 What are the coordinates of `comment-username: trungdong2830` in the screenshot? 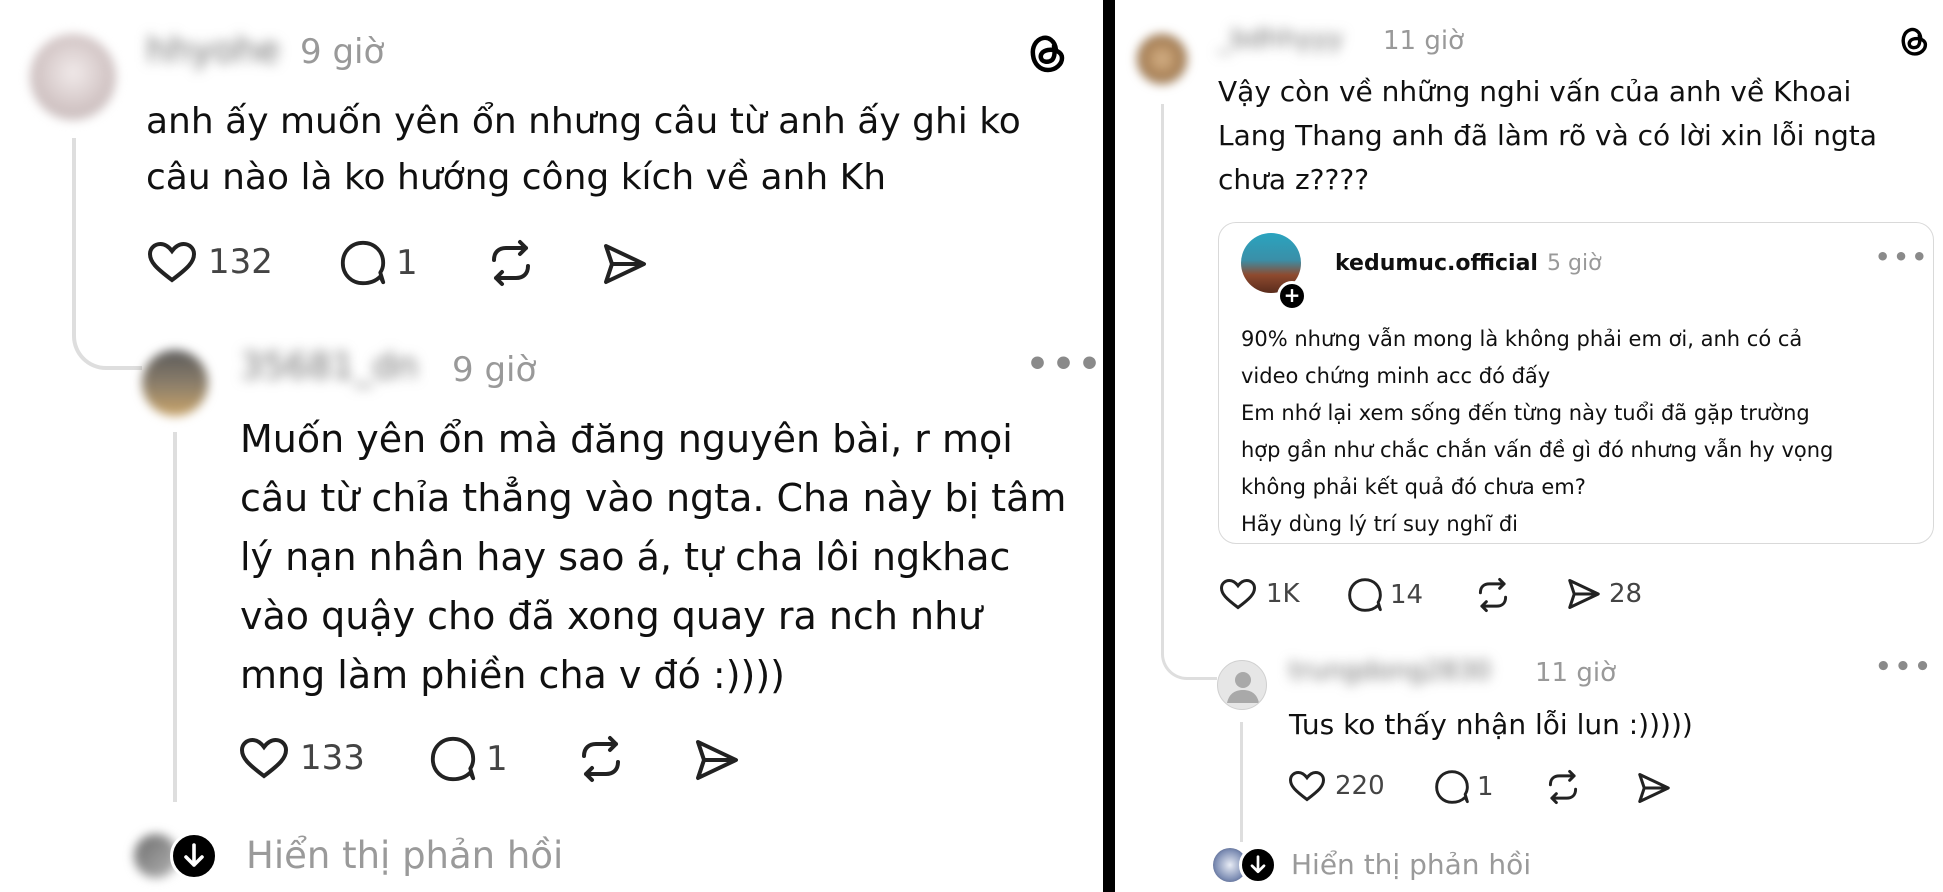 It's located at (1390, 671).